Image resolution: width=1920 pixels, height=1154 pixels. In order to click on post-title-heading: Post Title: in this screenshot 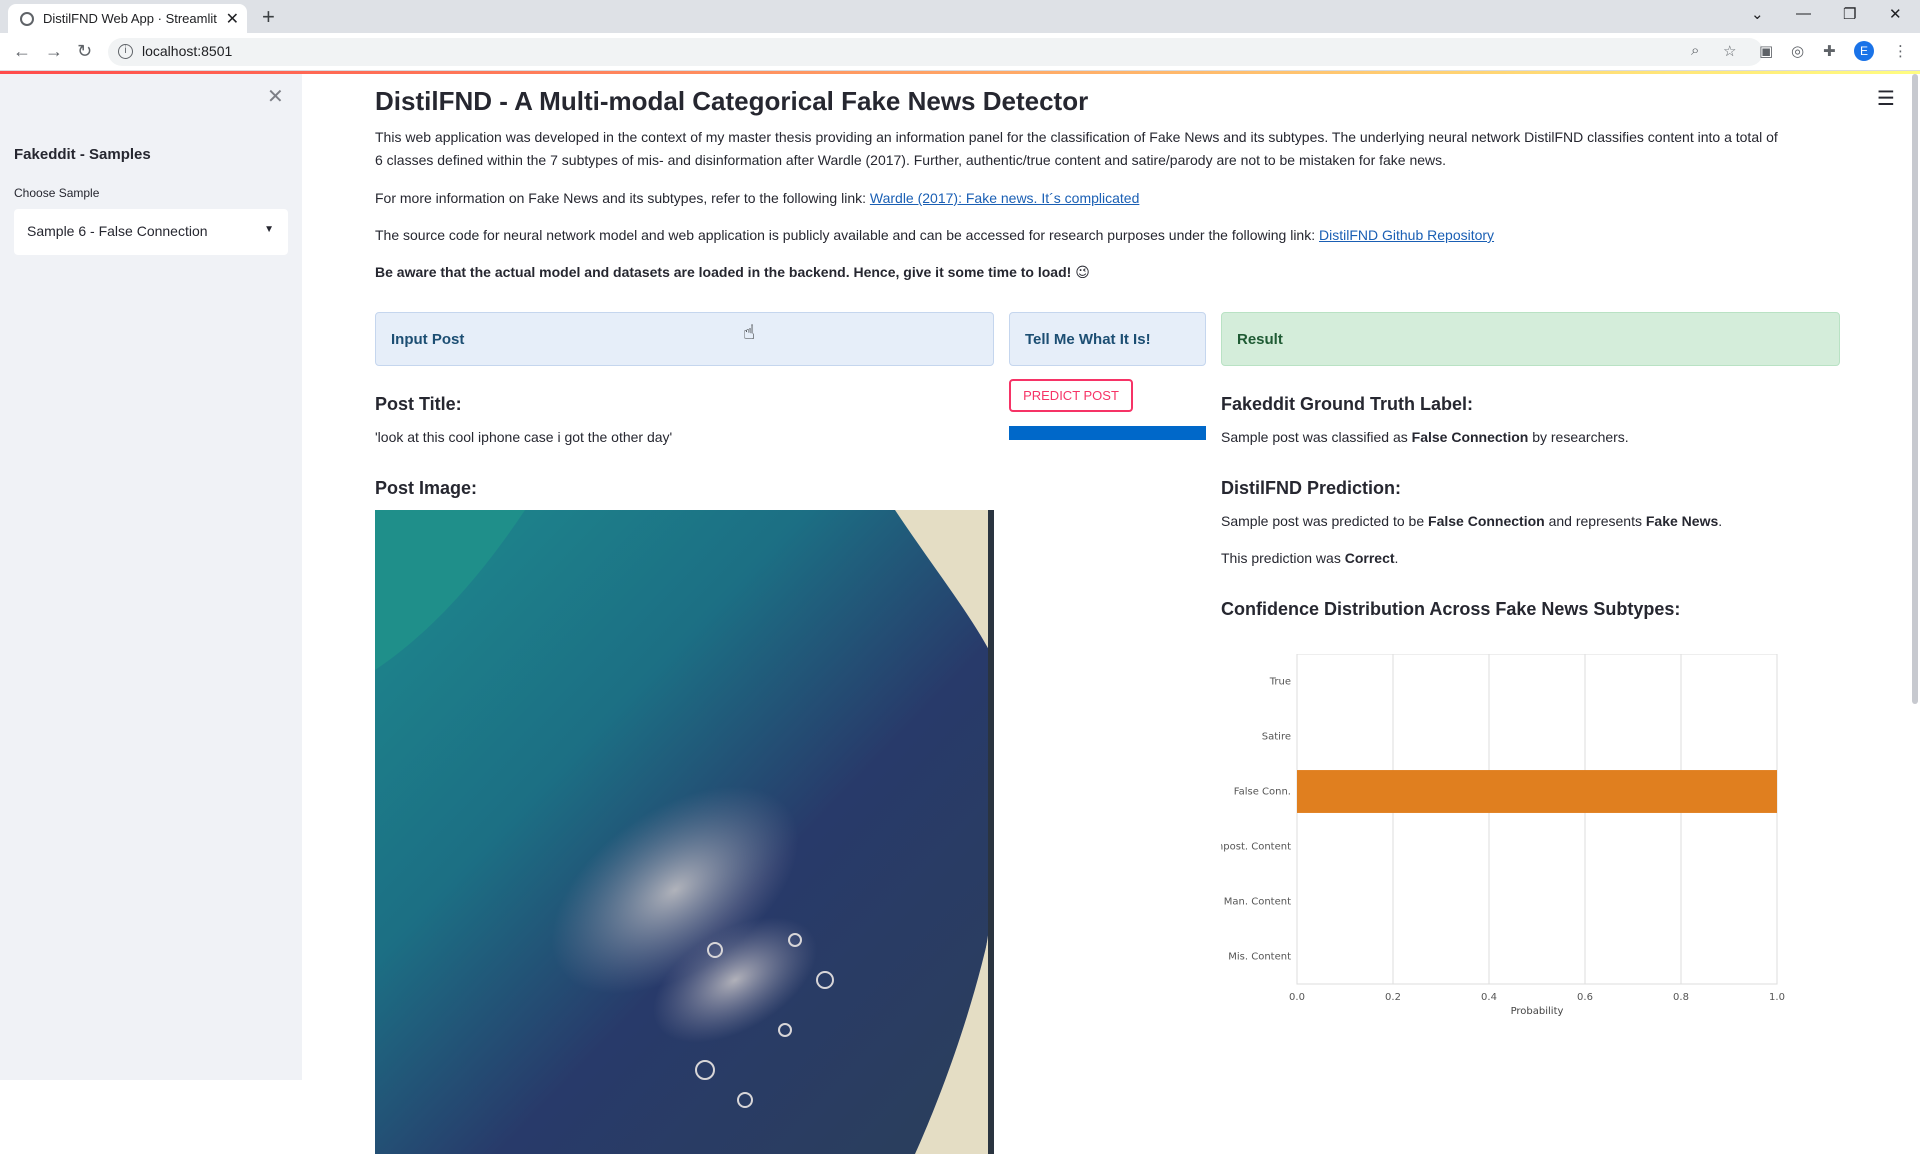, I will do `click(418, 404)`.